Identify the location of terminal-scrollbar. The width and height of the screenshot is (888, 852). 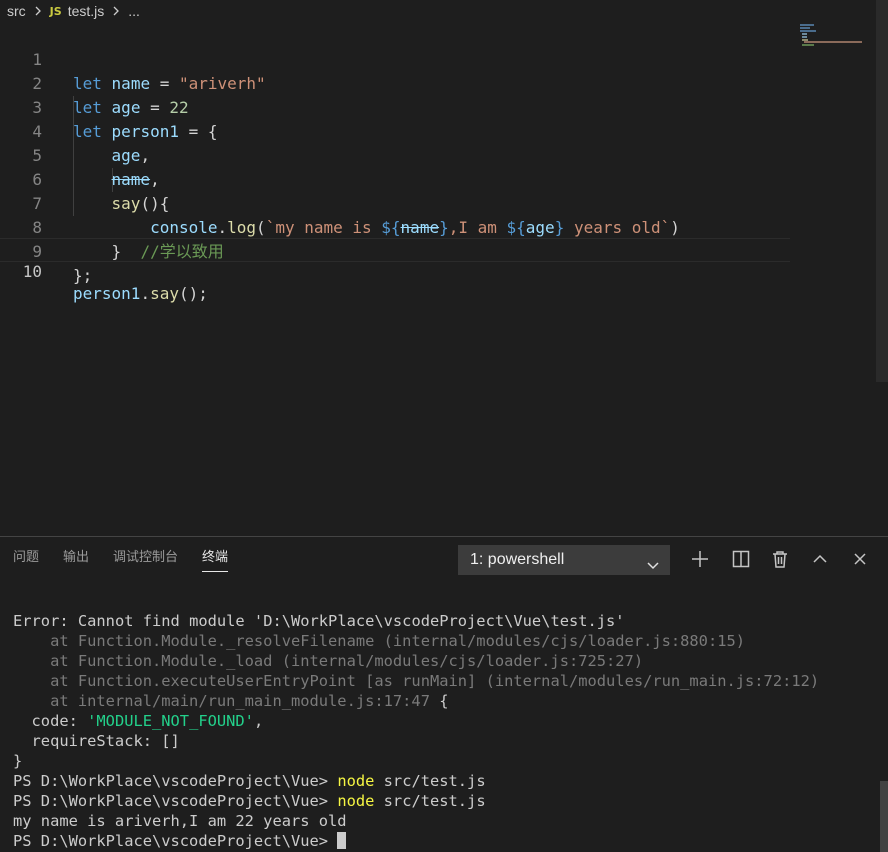
(884, 816).